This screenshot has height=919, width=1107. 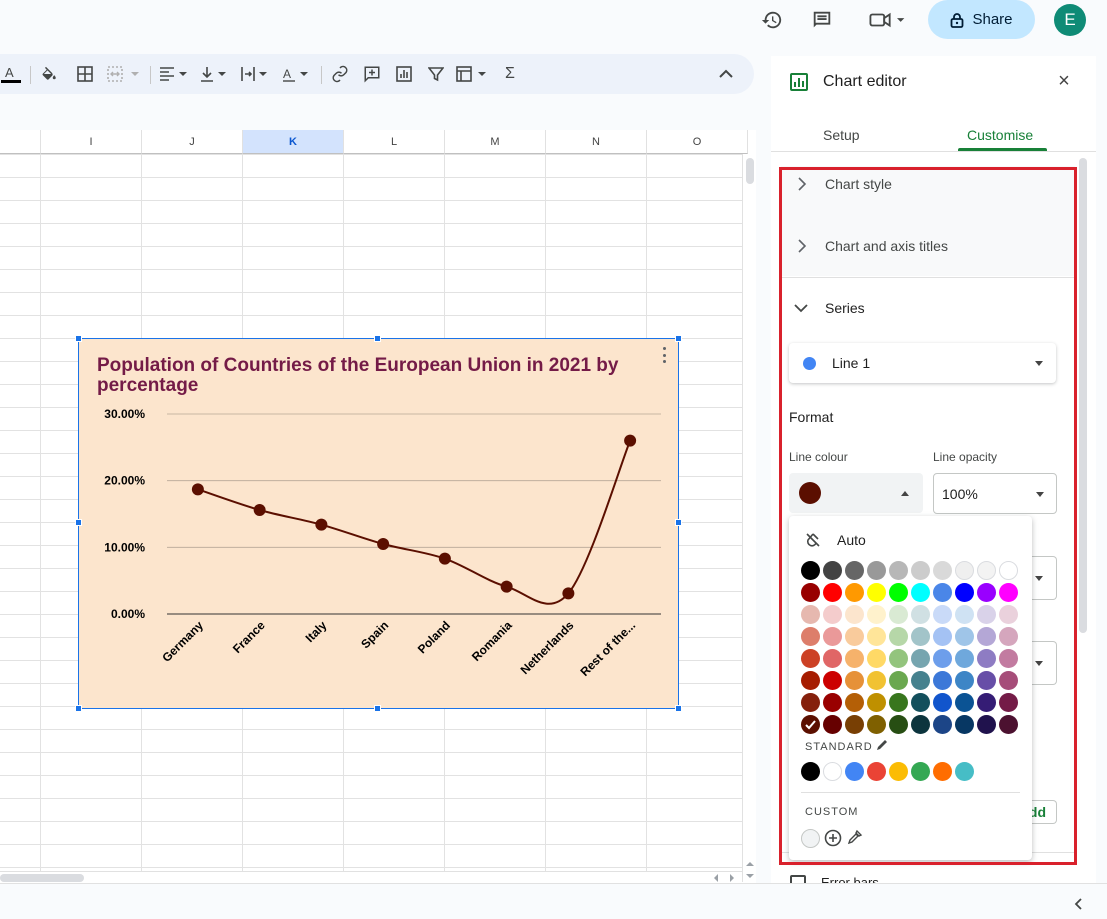 What do you see at coordinates (128, 614) in the screenshot?
I see `y-tick-label: 0.00%` at bounding box center [128, 614].